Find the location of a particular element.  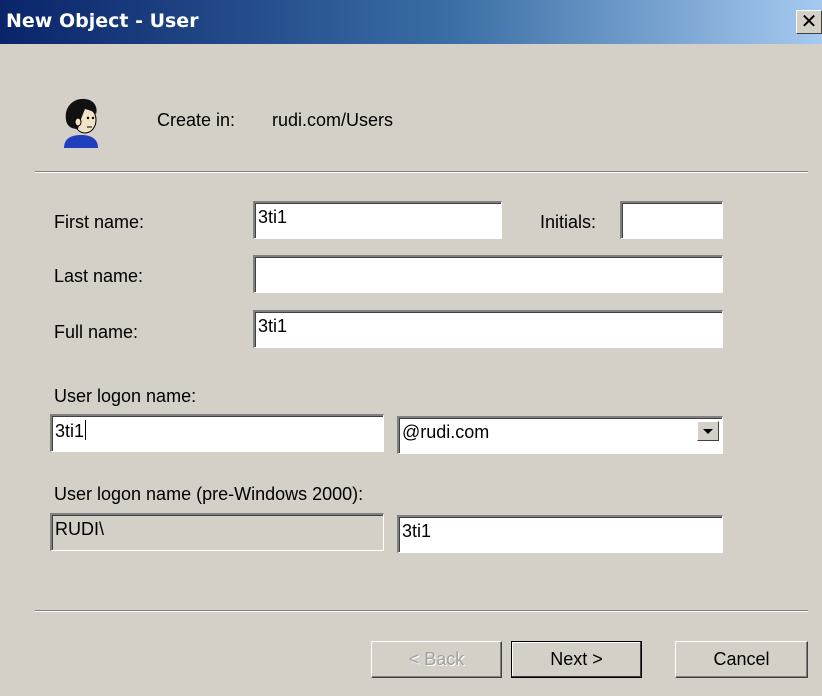

title-bar: New Object - User ✕ is located at coordinates (411, 22).